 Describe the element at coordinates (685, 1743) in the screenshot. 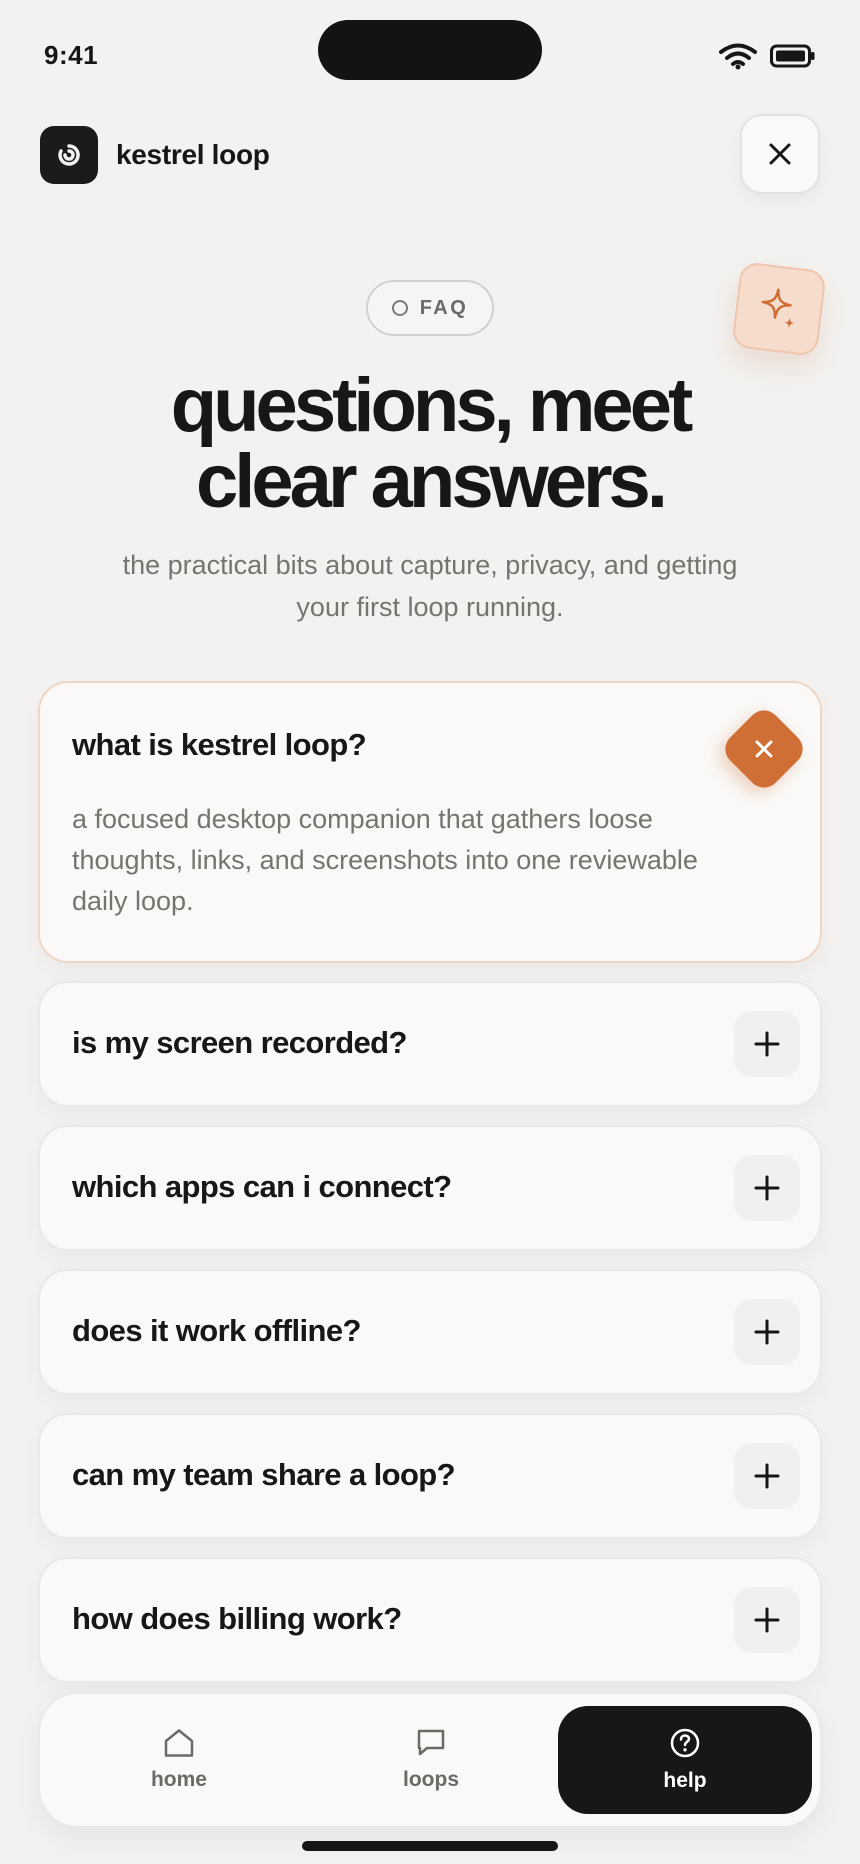

I see `help-icon` at that location.